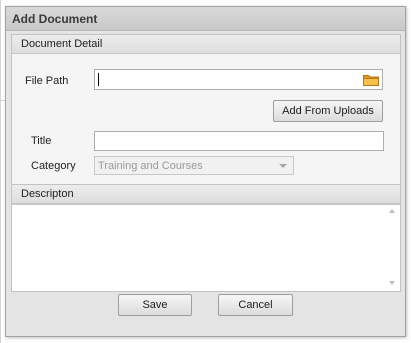  What do you see at coordinates (205, 19) in the screenshot?
I see `dialog-titlebar: Add Document` at bounding box center [205, 19].